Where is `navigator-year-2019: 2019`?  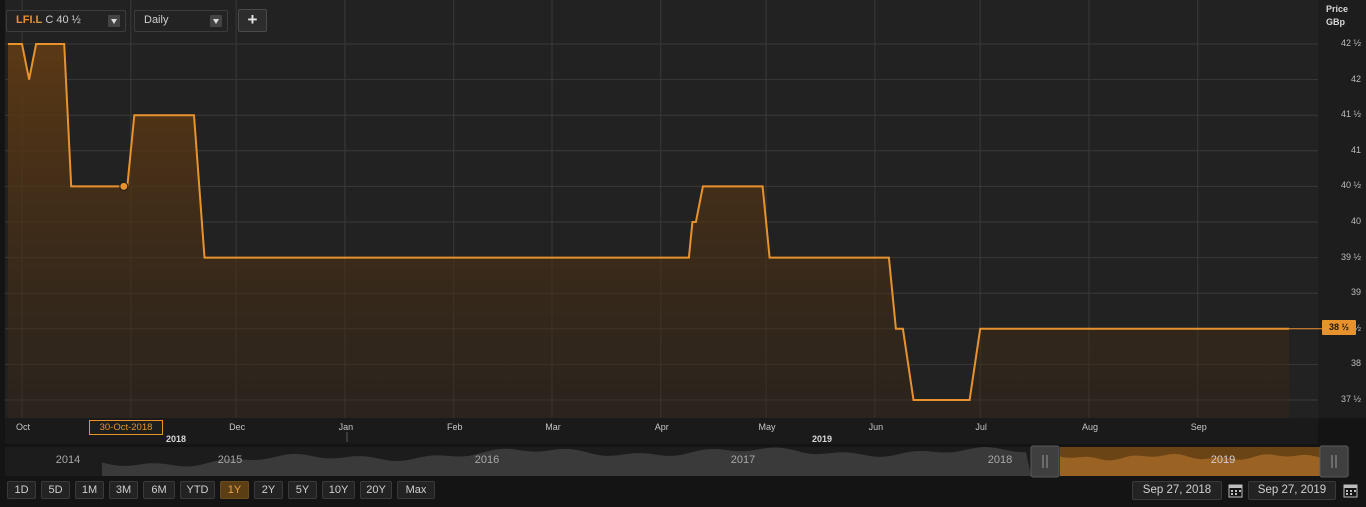
navigator-year-2019: 2019 is located at coordinates (1223, 460).